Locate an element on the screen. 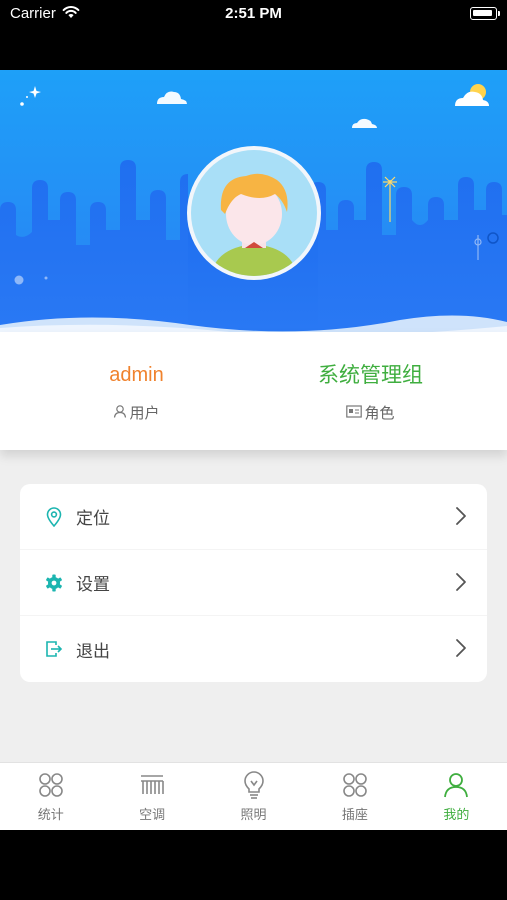 The width and height of the screenshot is (507, 900). tab-socket: 插座 is located at coordinates (354, 796).